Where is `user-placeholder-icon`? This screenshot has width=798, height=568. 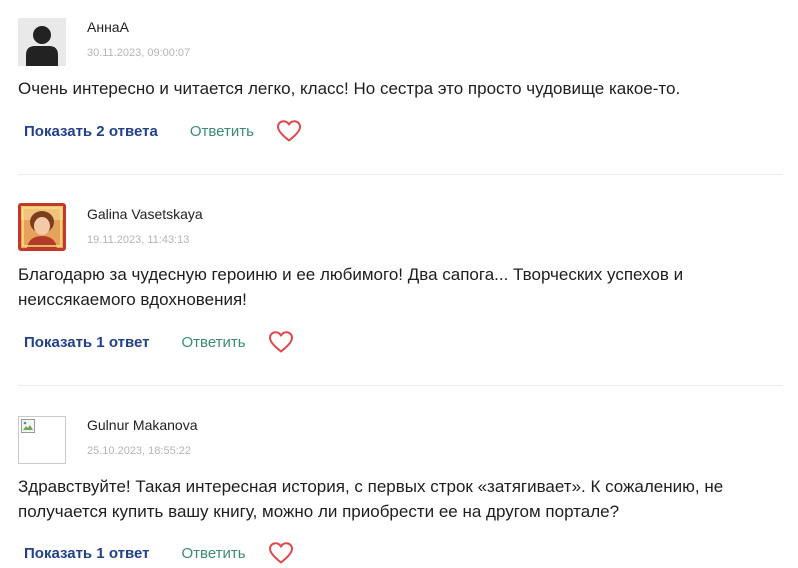
user-placeholder-icon is located at coordinates (42, 42).